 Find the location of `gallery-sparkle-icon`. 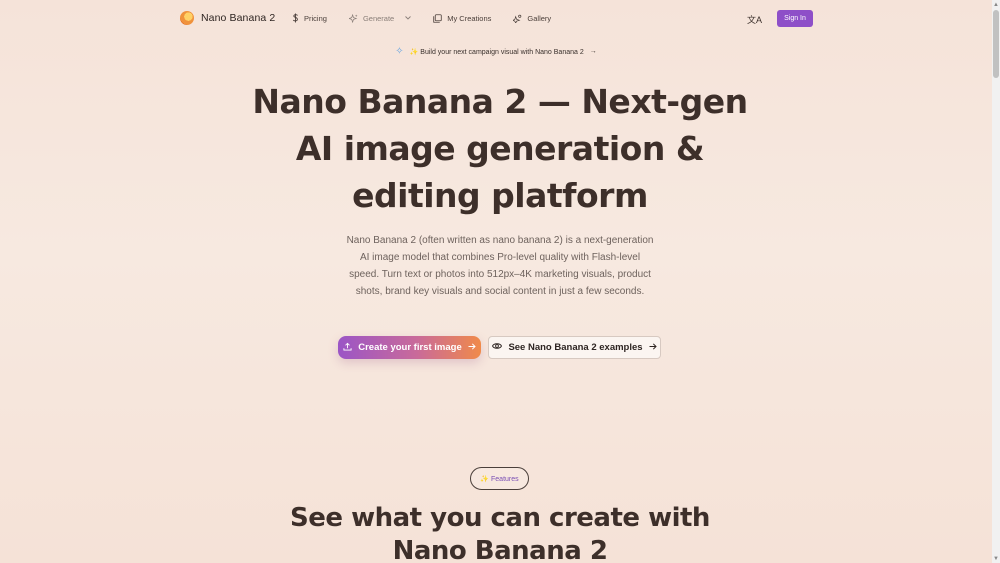

gallery-sparkle-icon is located at coordinates (517, 18).